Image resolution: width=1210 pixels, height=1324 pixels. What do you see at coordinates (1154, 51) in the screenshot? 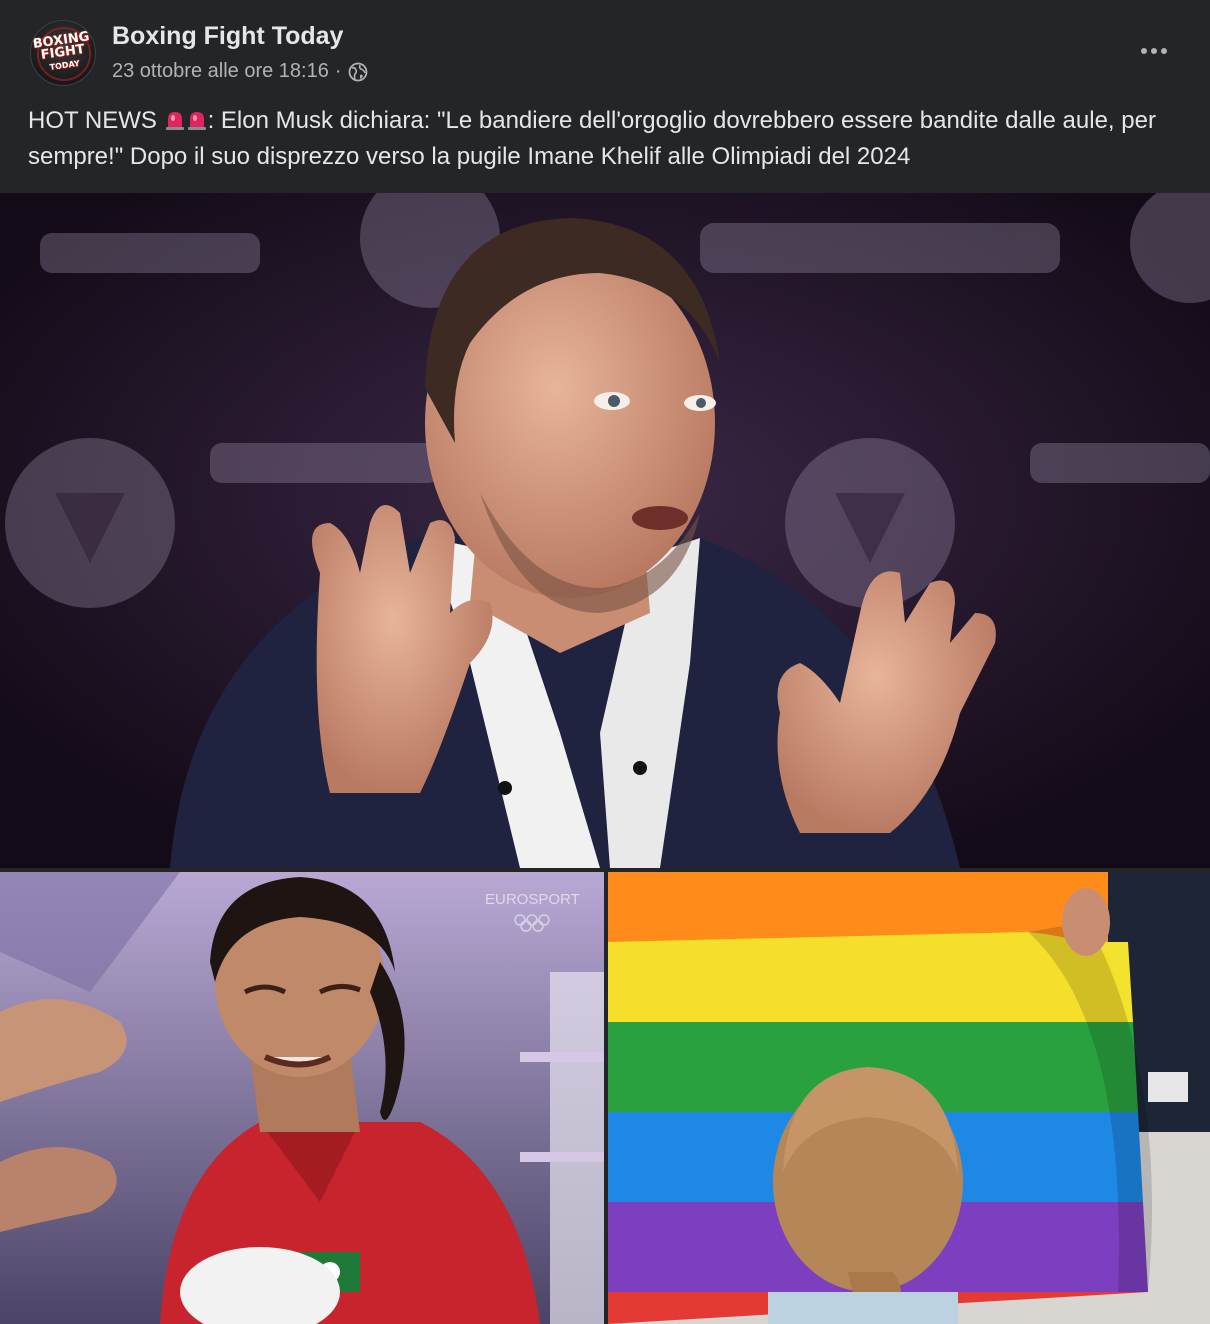
I see `more-options-icon` at bounding box center [1154, 51].